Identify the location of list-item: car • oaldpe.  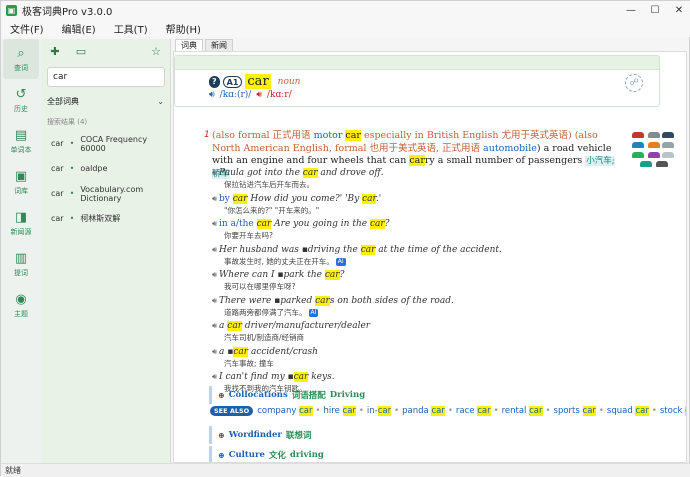
(105, 168).